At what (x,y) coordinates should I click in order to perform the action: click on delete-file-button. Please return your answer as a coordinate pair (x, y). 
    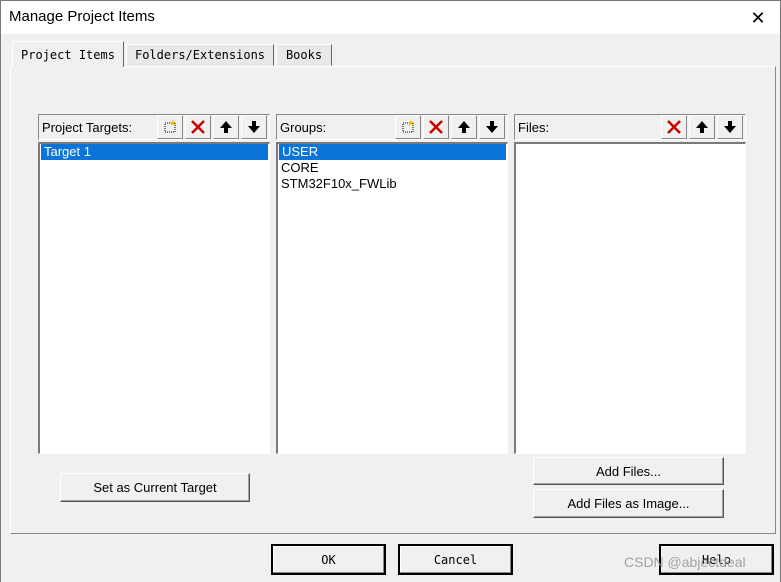
    Looking at the image, I should click on (674, 127).